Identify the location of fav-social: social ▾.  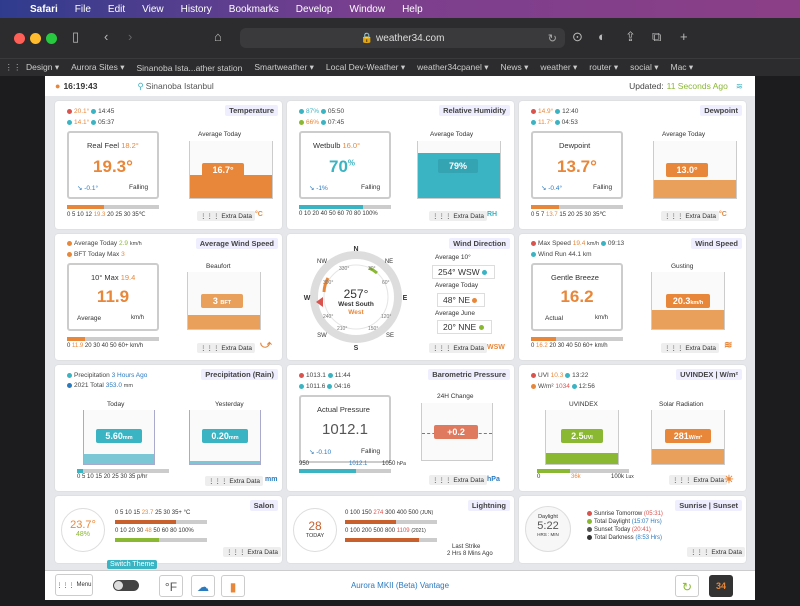
(644, 67).